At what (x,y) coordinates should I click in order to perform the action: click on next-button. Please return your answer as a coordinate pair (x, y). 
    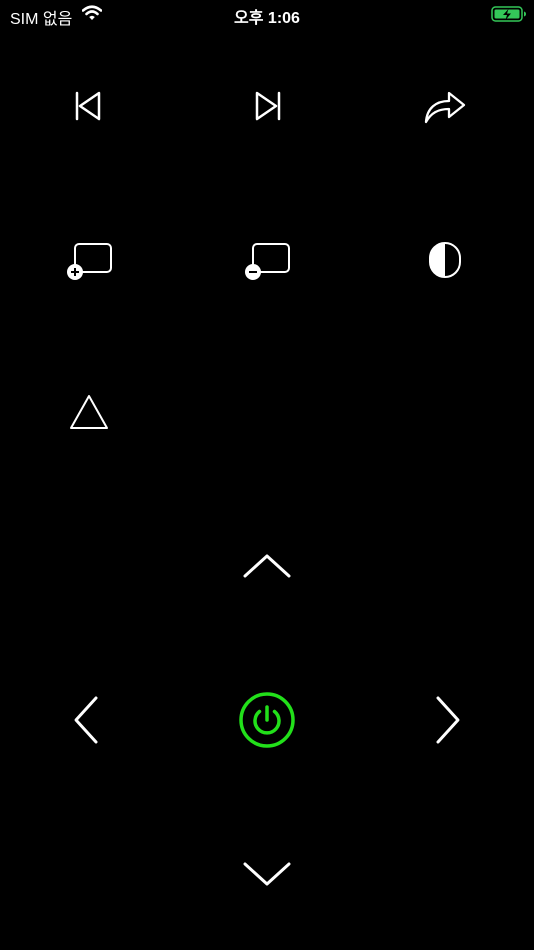
    Looking at the image, I should click on (267, 106).